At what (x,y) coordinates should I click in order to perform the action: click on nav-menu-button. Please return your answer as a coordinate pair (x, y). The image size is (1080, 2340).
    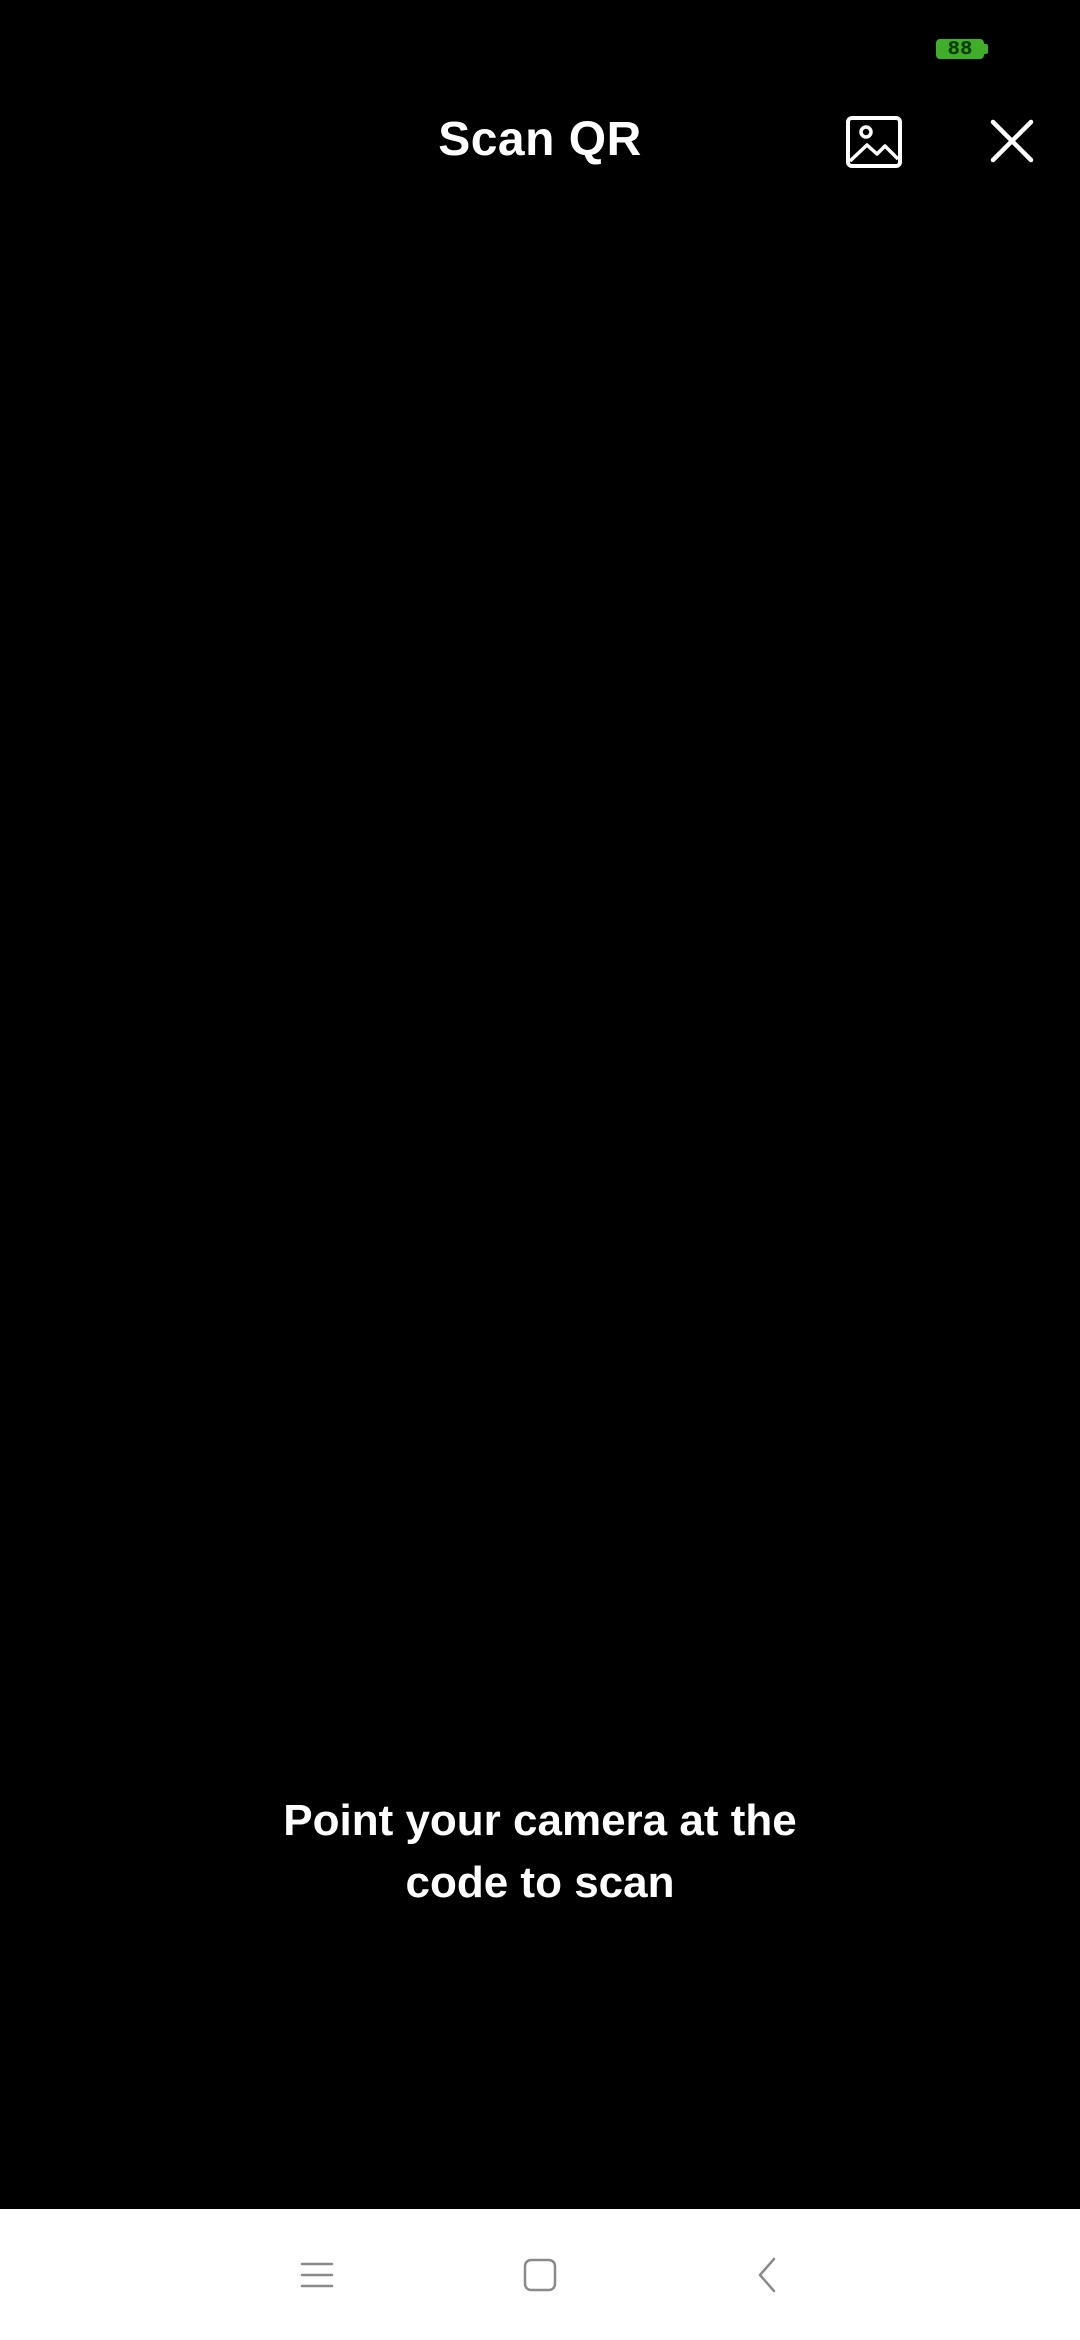
    Looking at the image, I should click on (317, 2275).